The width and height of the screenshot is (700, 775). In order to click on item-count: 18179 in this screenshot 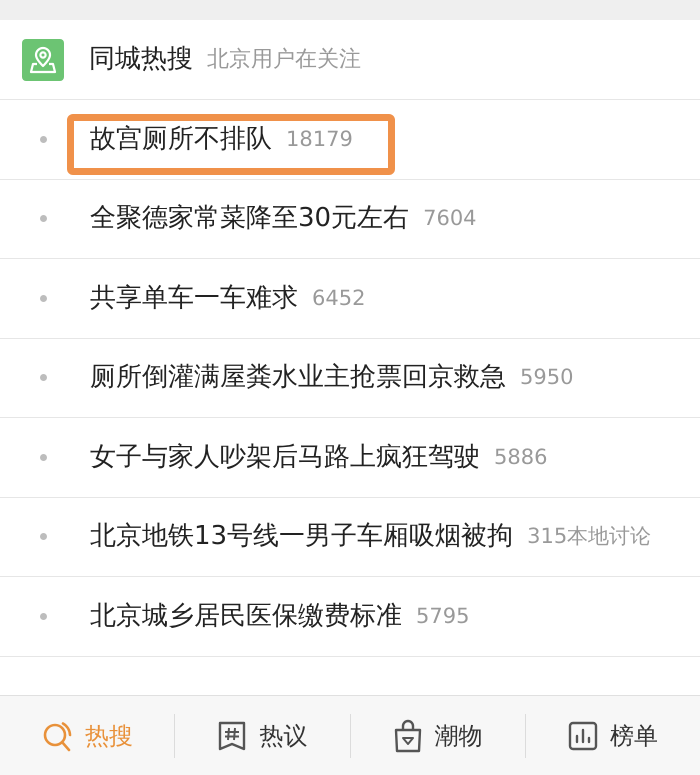, I will do `click(319, 139)`.